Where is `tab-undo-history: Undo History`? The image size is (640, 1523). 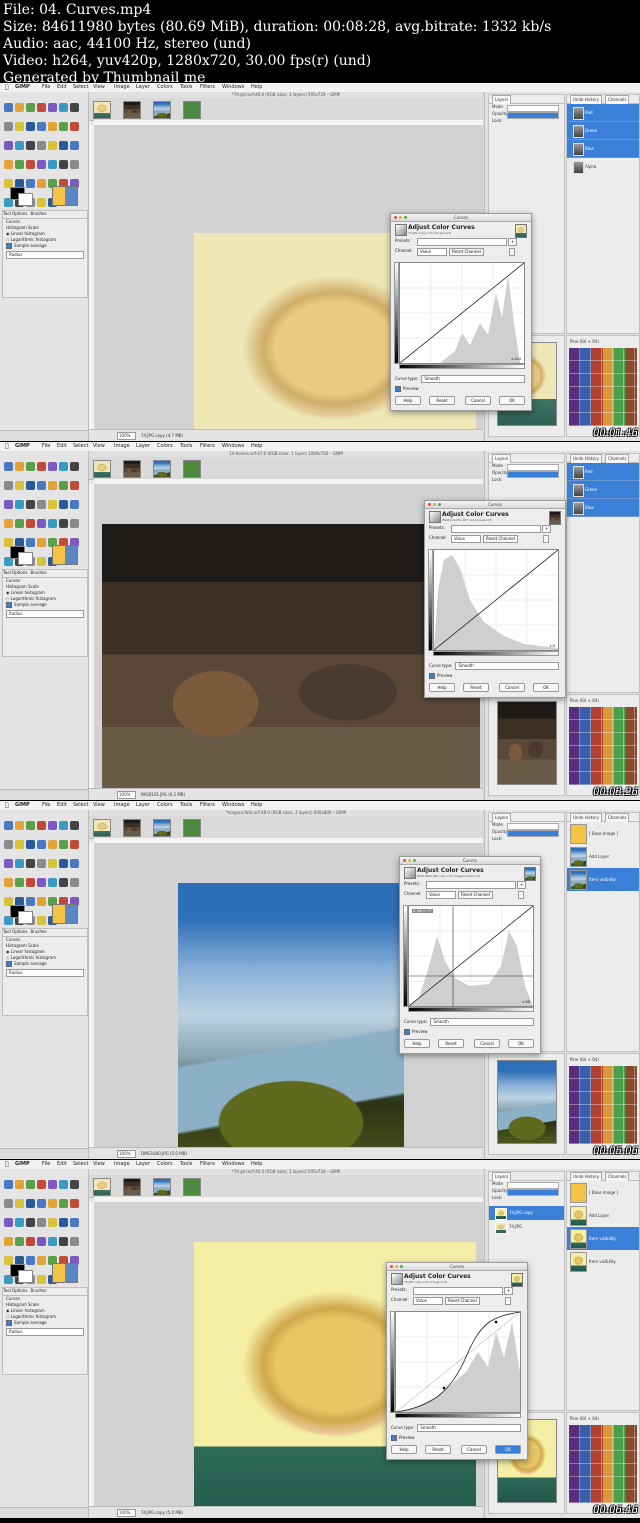
tab-undo-history: Undo History is located at coordinates (586, 99).